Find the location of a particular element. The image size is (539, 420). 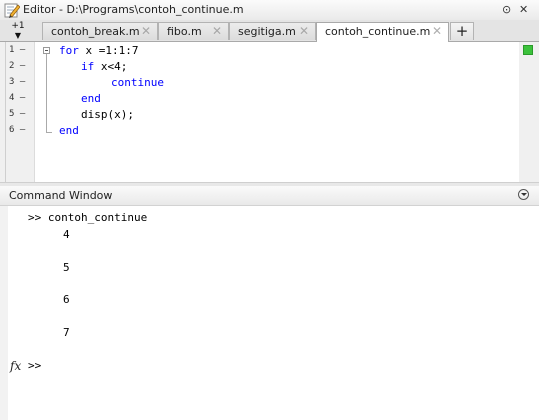

editor-right-margin is located at coordinates (529, 112).